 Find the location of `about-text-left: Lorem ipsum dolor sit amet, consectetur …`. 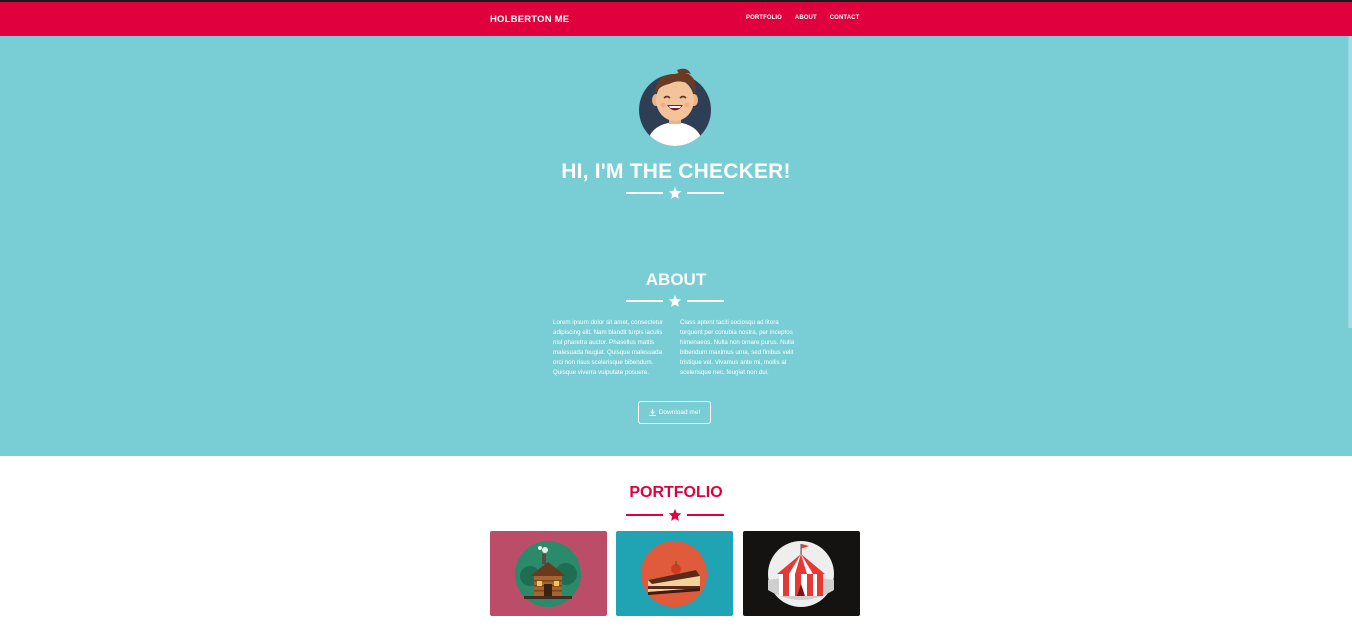

about-text-left: Lorem ipsum dolor sit amet, consectetur … is located at coordinates (608, 347).